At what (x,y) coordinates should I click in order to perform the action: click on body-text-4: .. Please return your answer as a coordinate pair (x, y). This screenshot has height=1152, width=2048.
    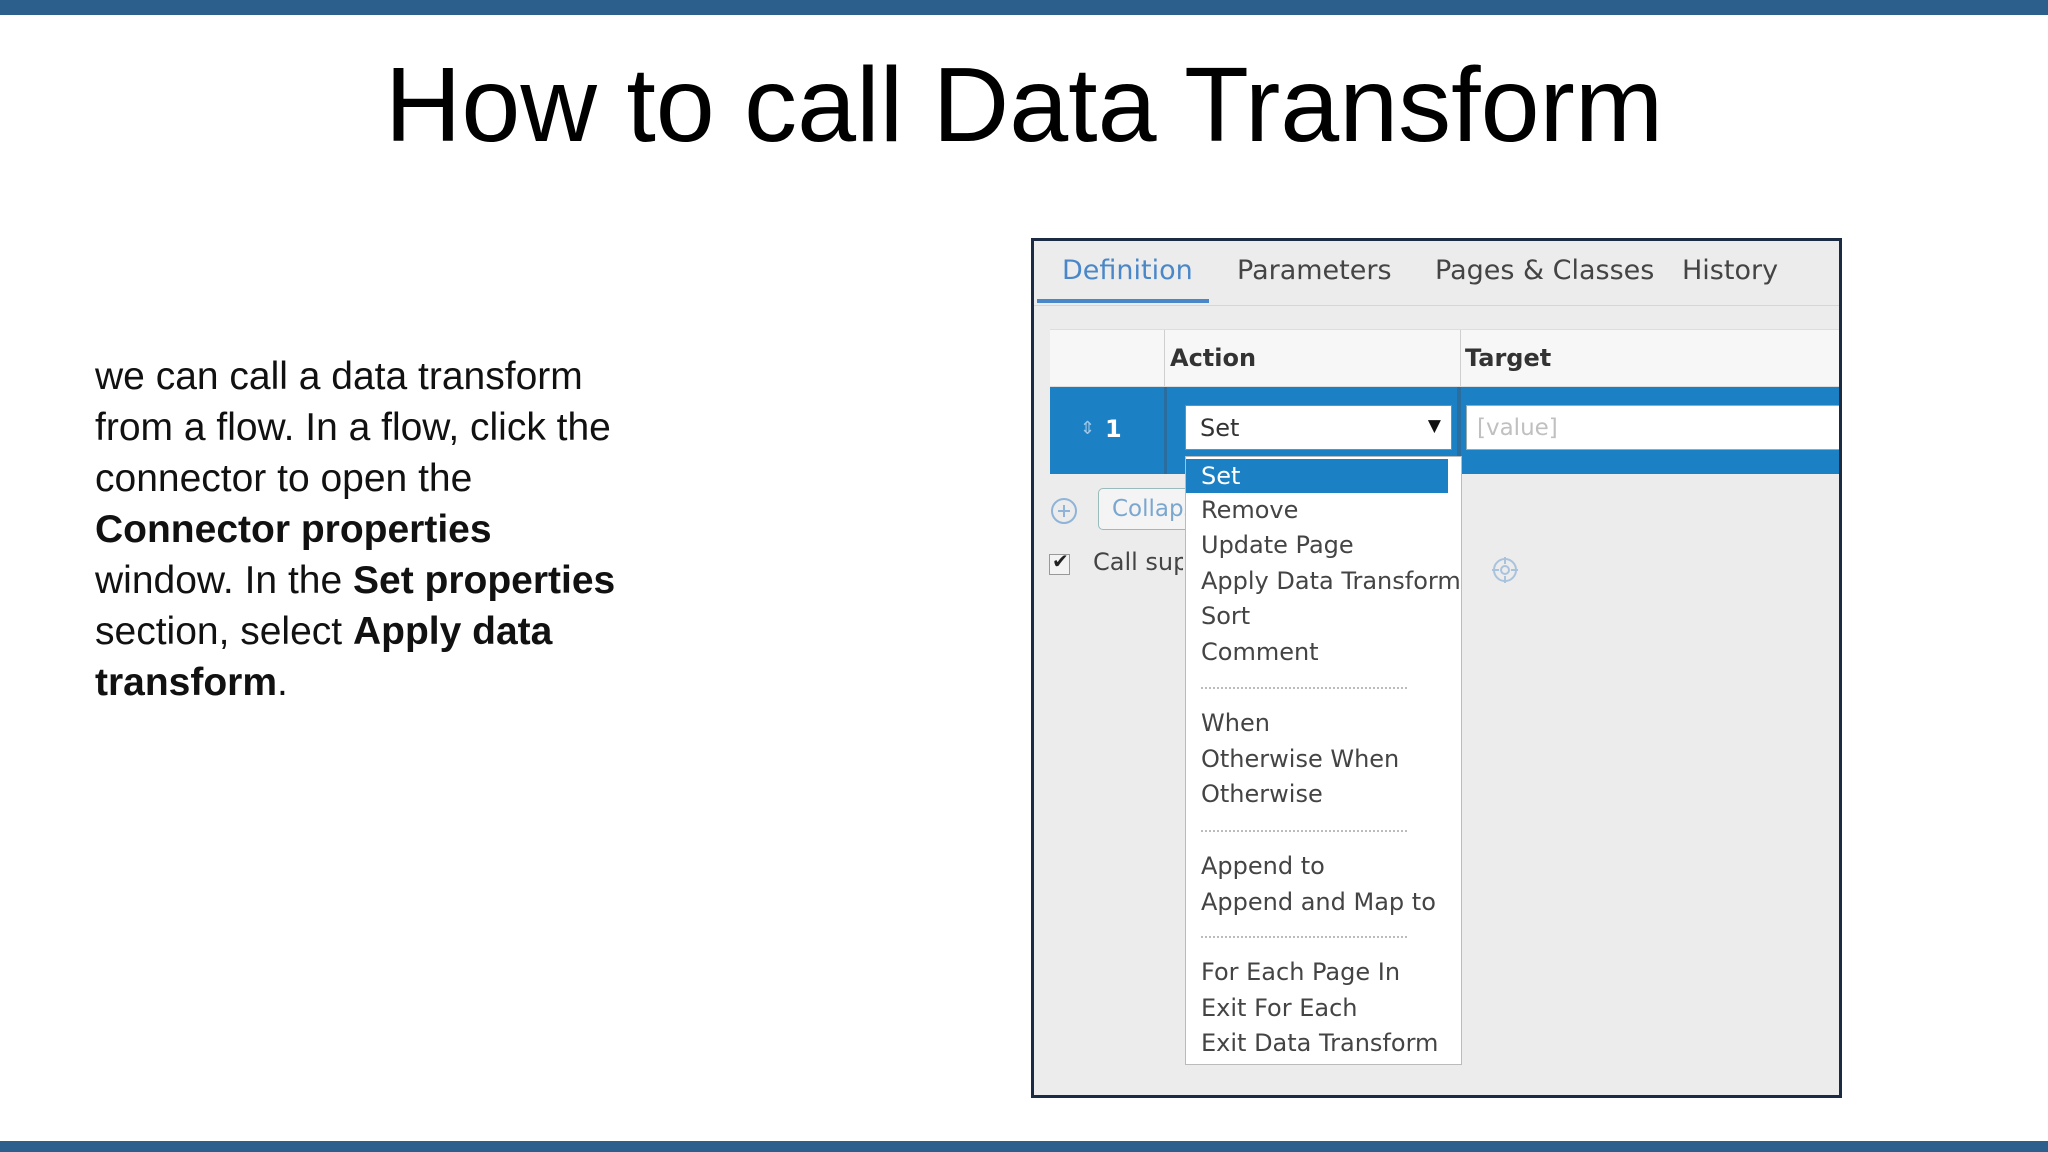
    Looking at the image, I should click on (282, 682).